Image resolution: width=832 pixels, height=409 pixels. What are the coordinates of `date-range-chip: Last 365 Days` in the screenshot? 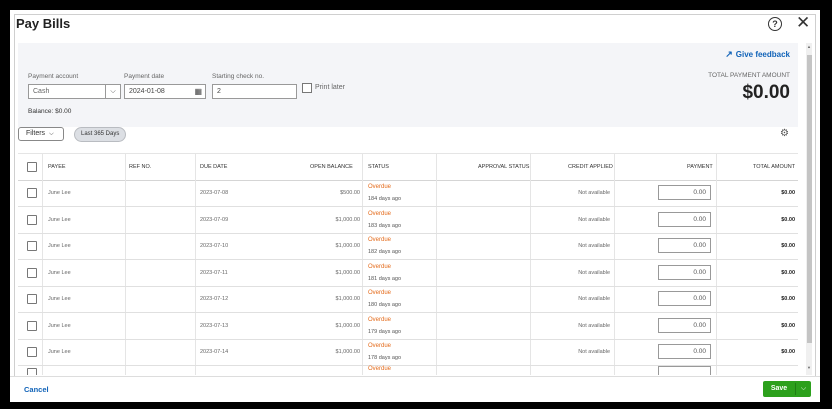 It's located at (100, 134).